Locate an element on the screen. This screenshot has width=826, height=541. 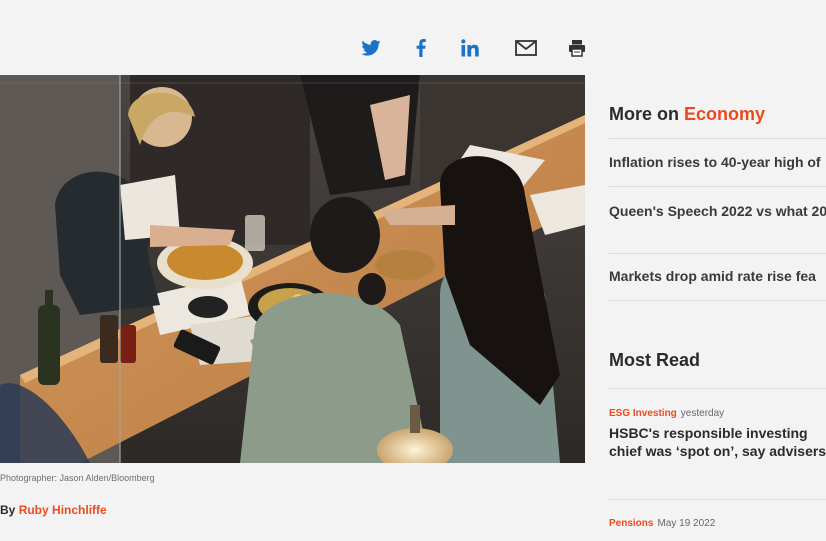
related-link: Markets drop amid rate rise fea is located at coordinates (712, 276).